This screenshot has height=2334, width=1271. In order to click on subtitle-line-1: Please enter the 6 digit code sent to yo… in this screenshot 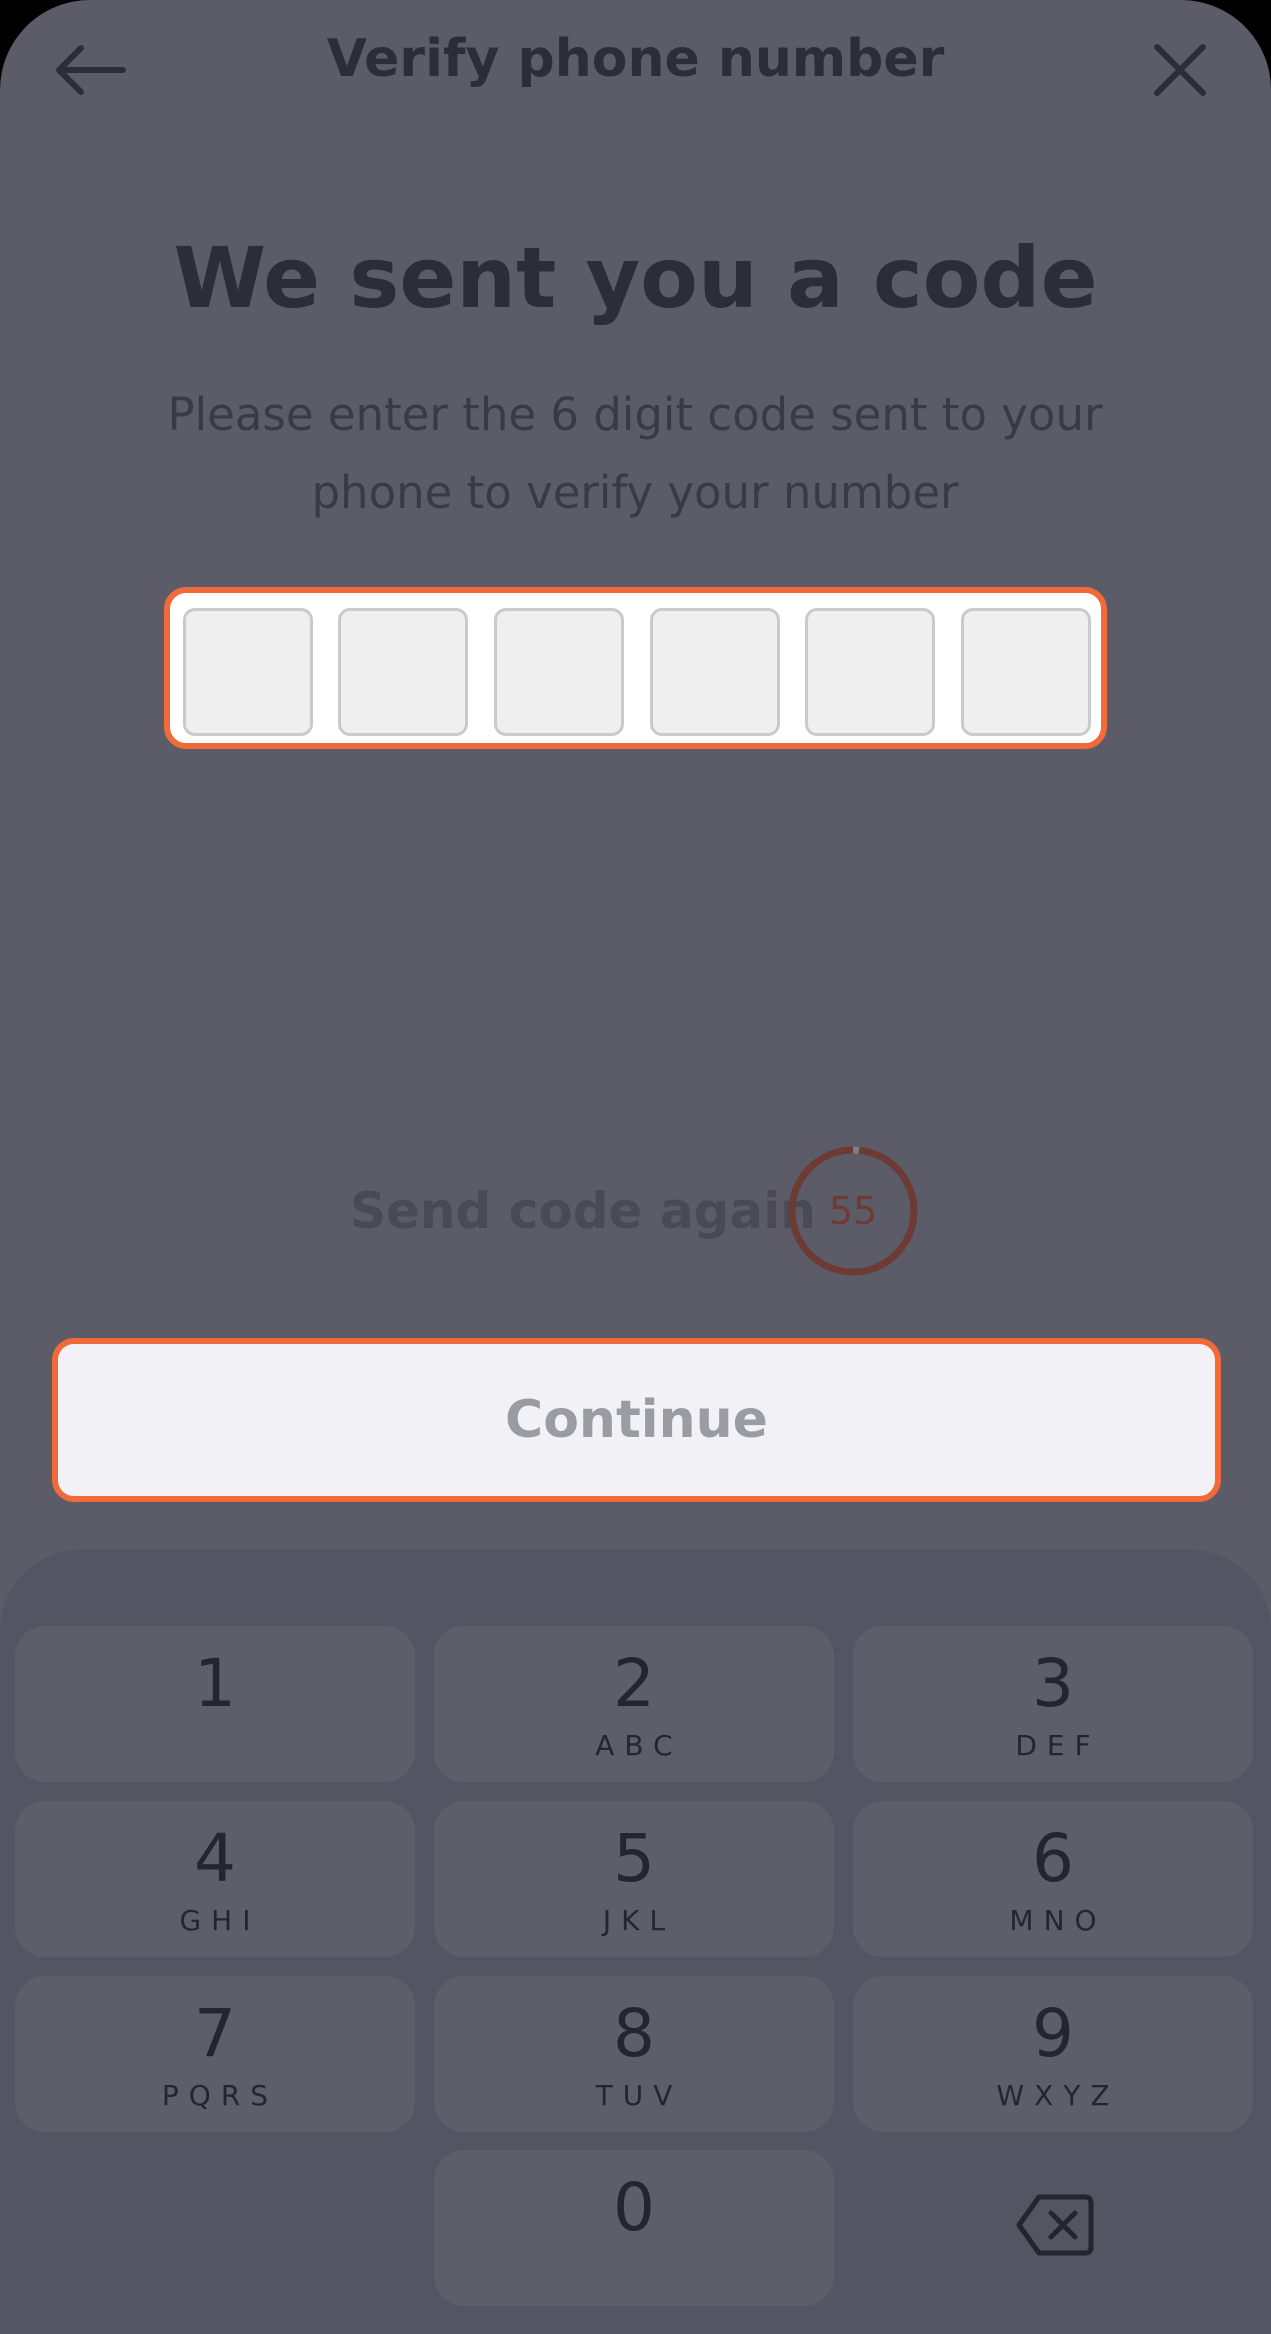, I will do `click(635, 414)`.